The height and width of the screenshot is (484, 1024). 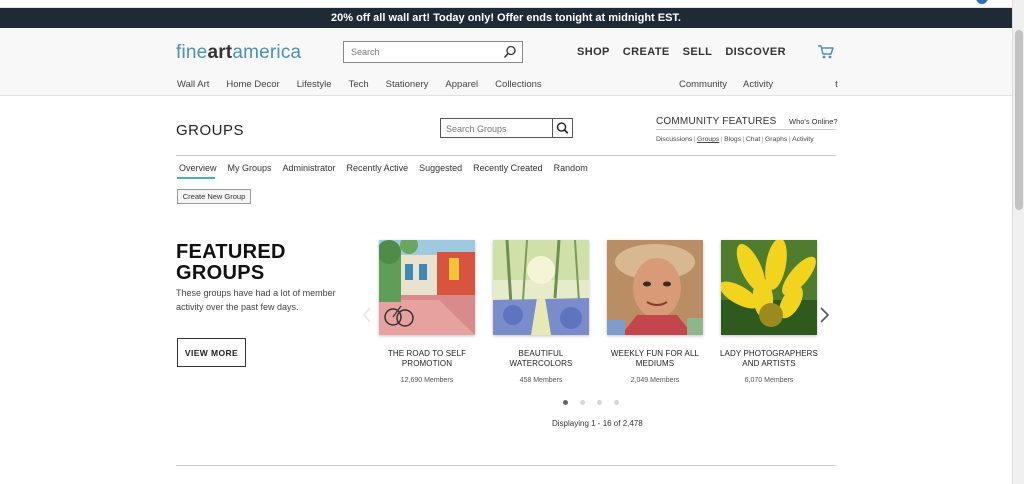 I want to click on carousel-prev-icon, so click(x=367, y=315).